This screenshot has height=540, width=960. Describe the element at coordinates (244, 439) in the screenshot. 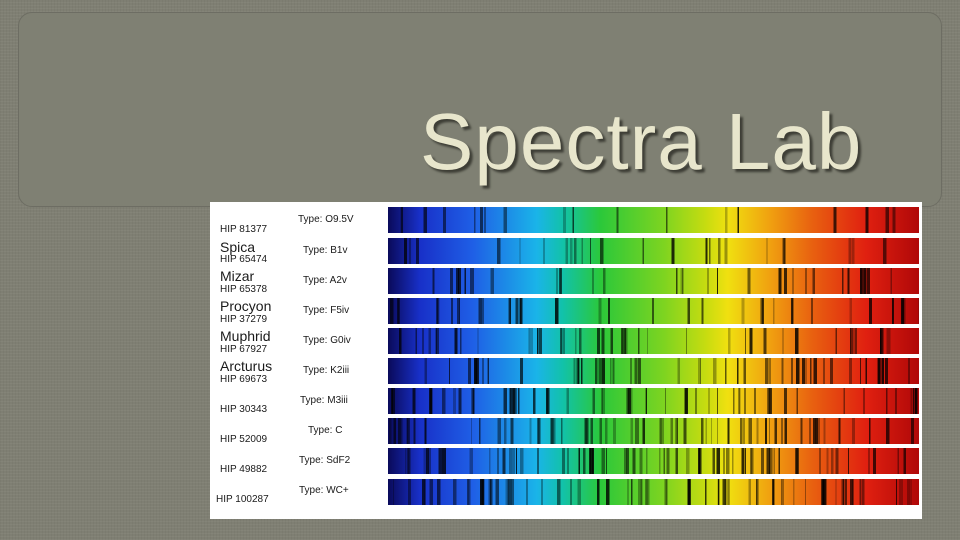

I see `hip-id-label: HIP 52009` at that location.